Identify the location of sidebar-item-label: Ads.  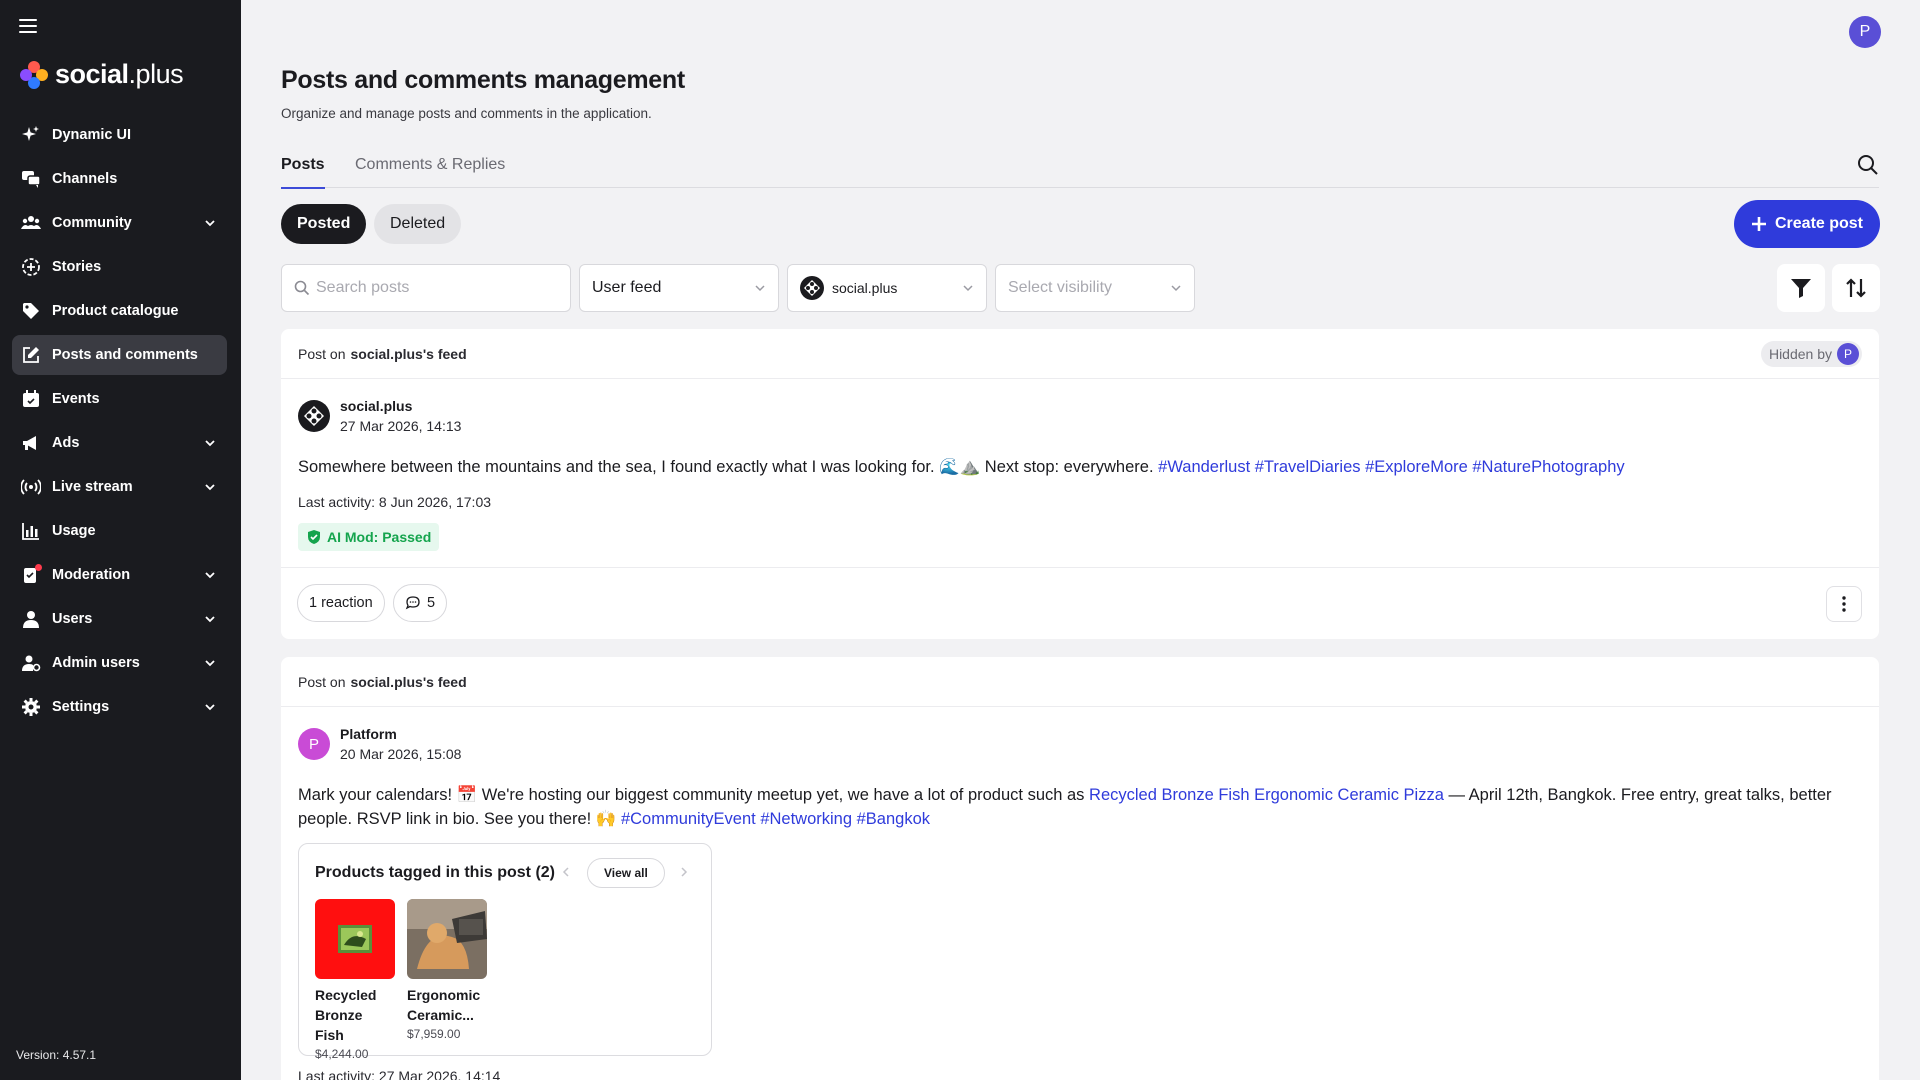
(66, 443).